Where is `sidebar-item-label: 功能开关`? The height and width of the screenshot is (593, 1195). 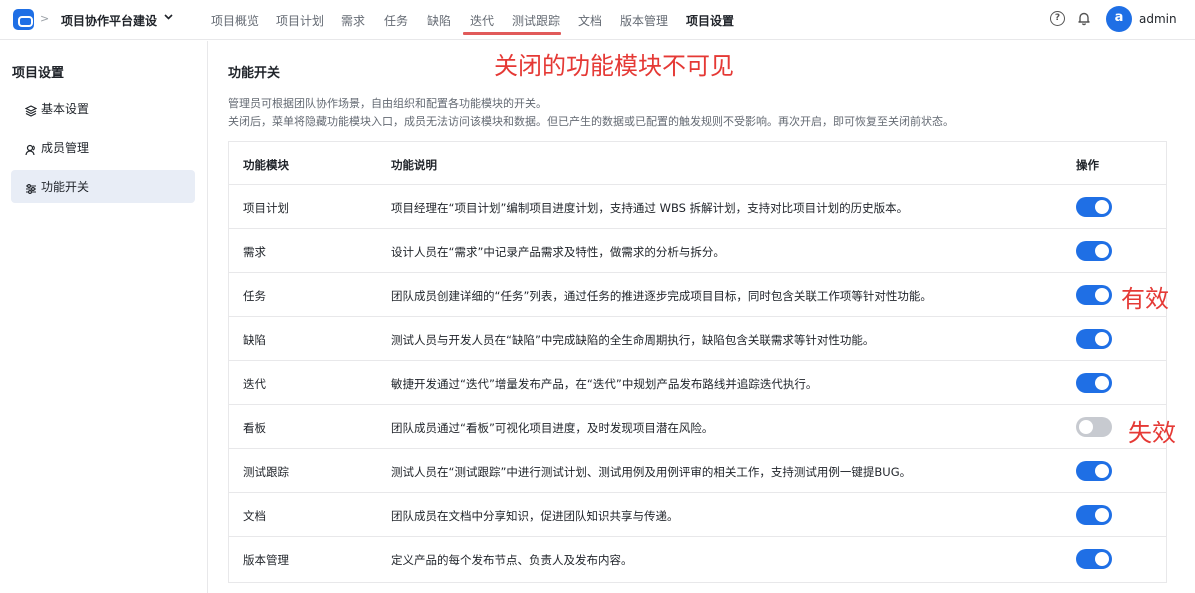 sidebar-item-label: 功能开关 is located at coordinates (65, 187).